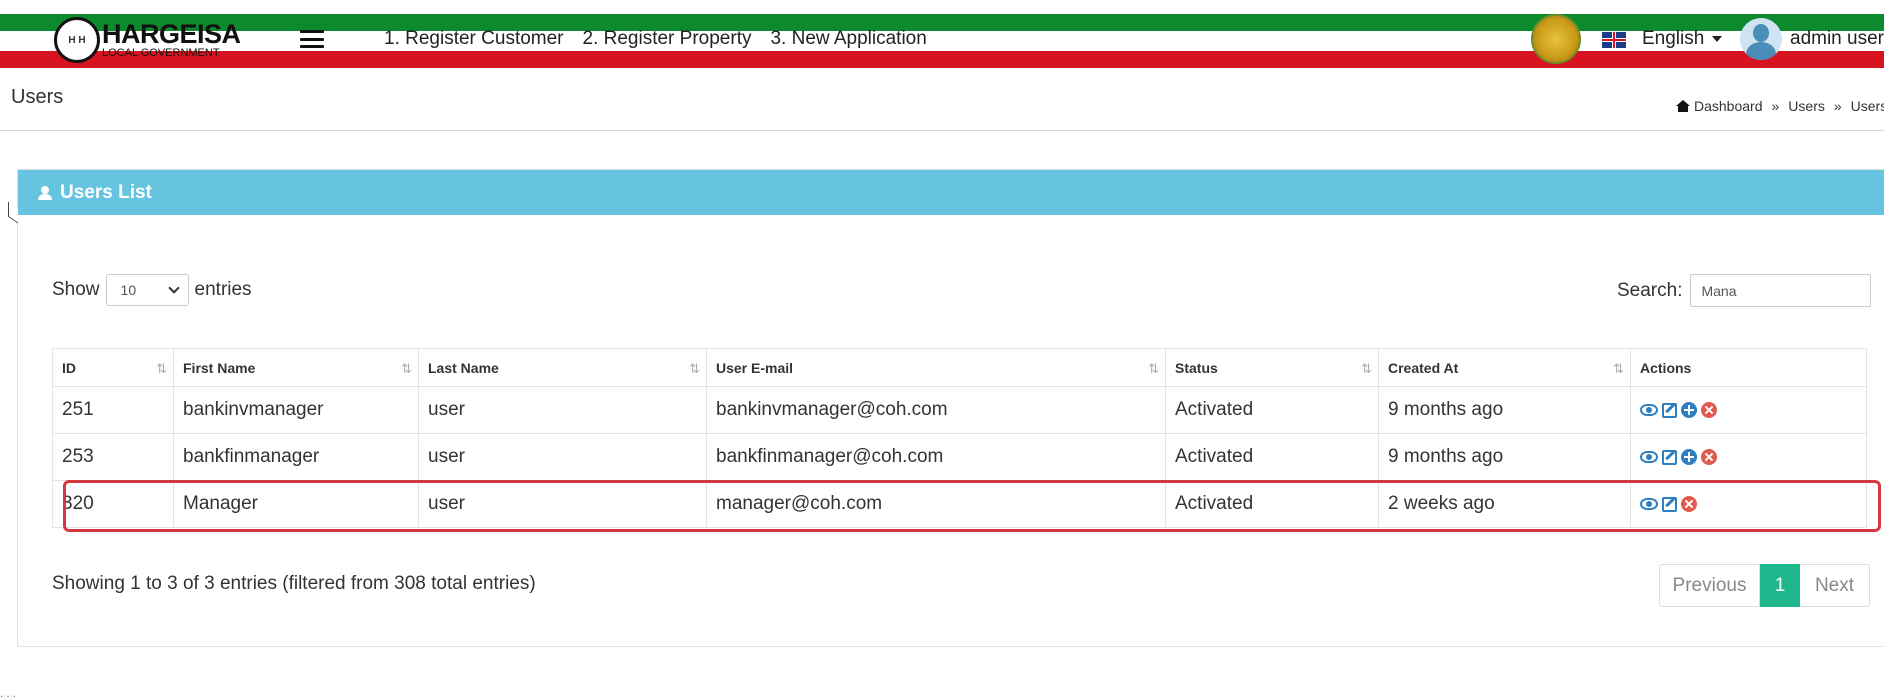  Describe the element at coordinates (37, 97) in the screenshot. I see `page-title: Users` at that location.